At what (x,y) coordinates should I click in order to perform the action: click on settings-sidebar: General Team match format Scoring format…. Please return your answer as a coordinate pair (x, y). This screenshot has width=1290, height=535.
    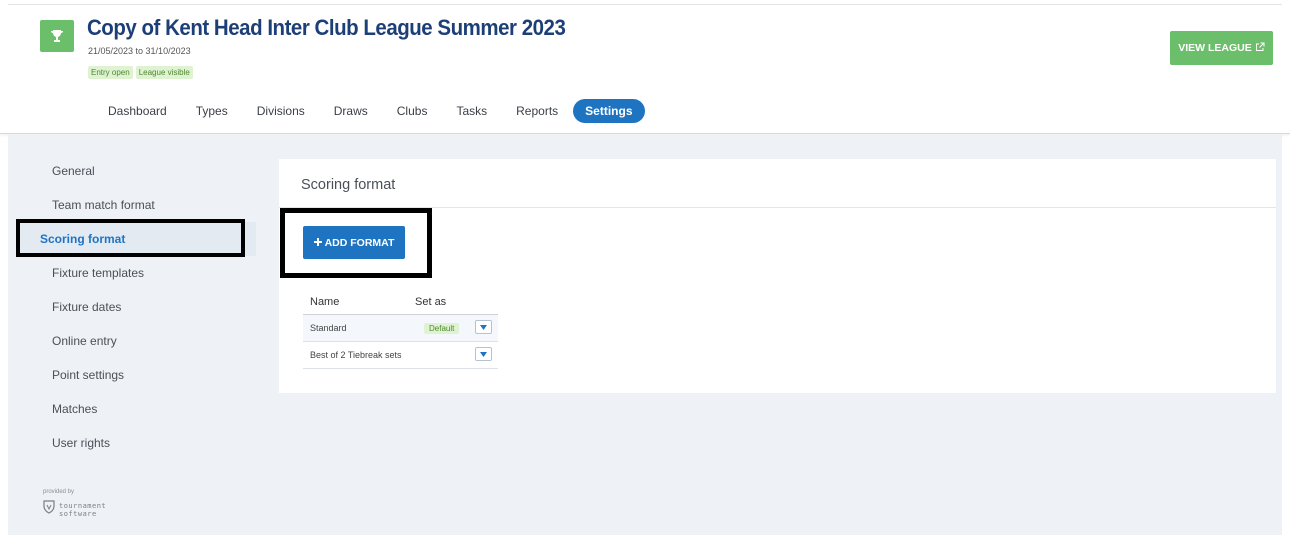
    Looking at the image, I should click on (136, 307).